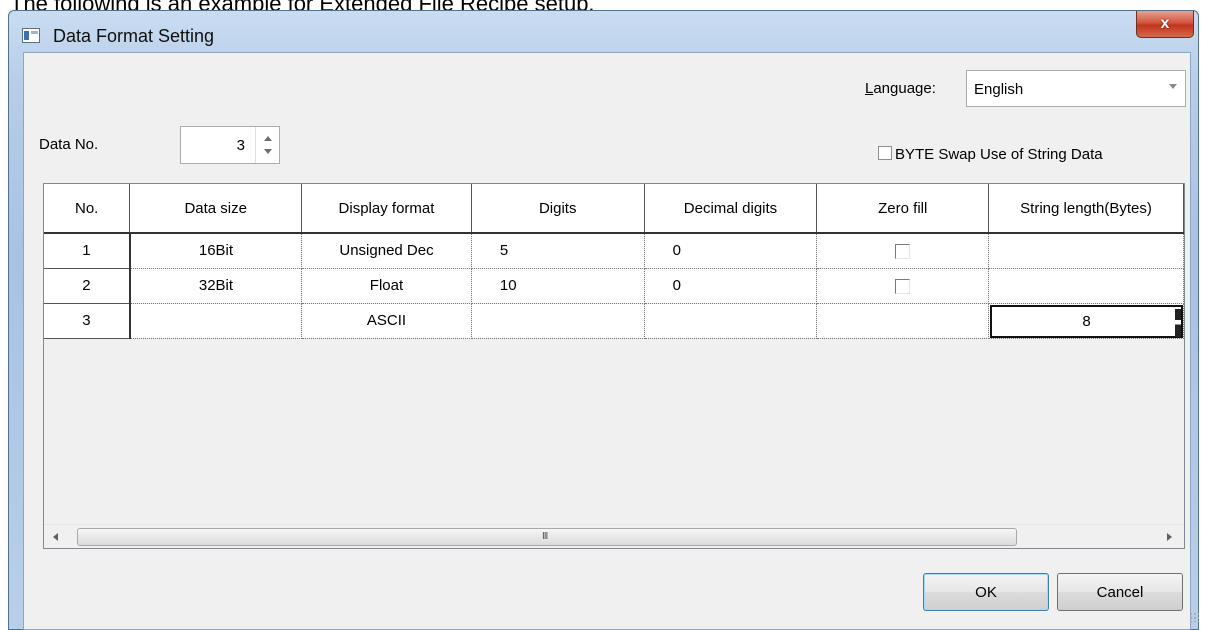 Image resolution: width=1205 pixels, height=630 pixels. What do you see at coordinates (87, 251) in the screenshot?
I see `row-number: 1` at bounding box center [87, 251].